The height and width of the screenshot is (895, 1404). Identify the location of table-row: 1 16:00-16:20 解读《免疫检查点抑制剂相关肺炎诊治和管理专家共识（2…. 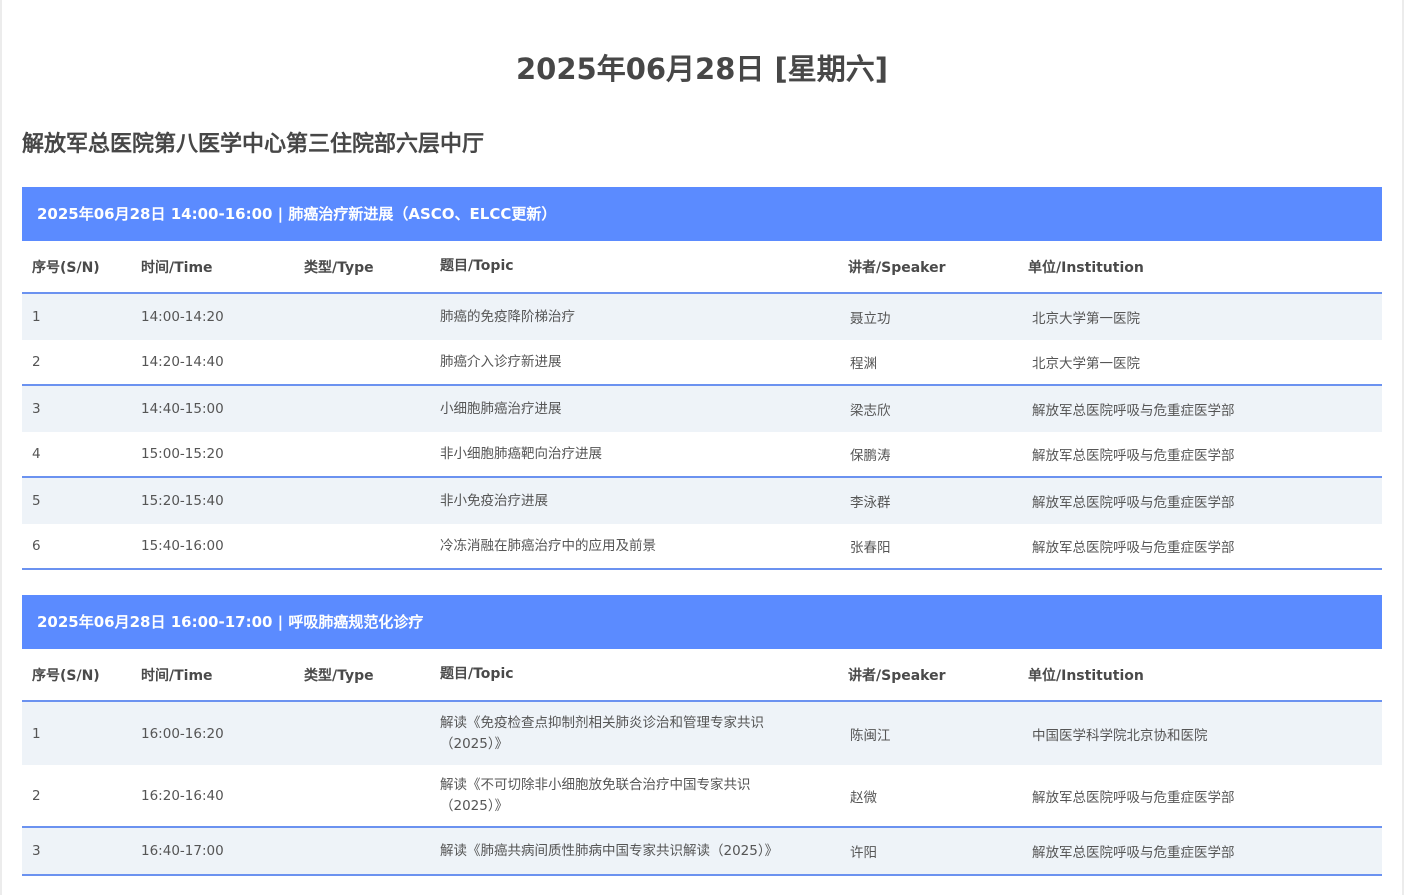
(702, 733).